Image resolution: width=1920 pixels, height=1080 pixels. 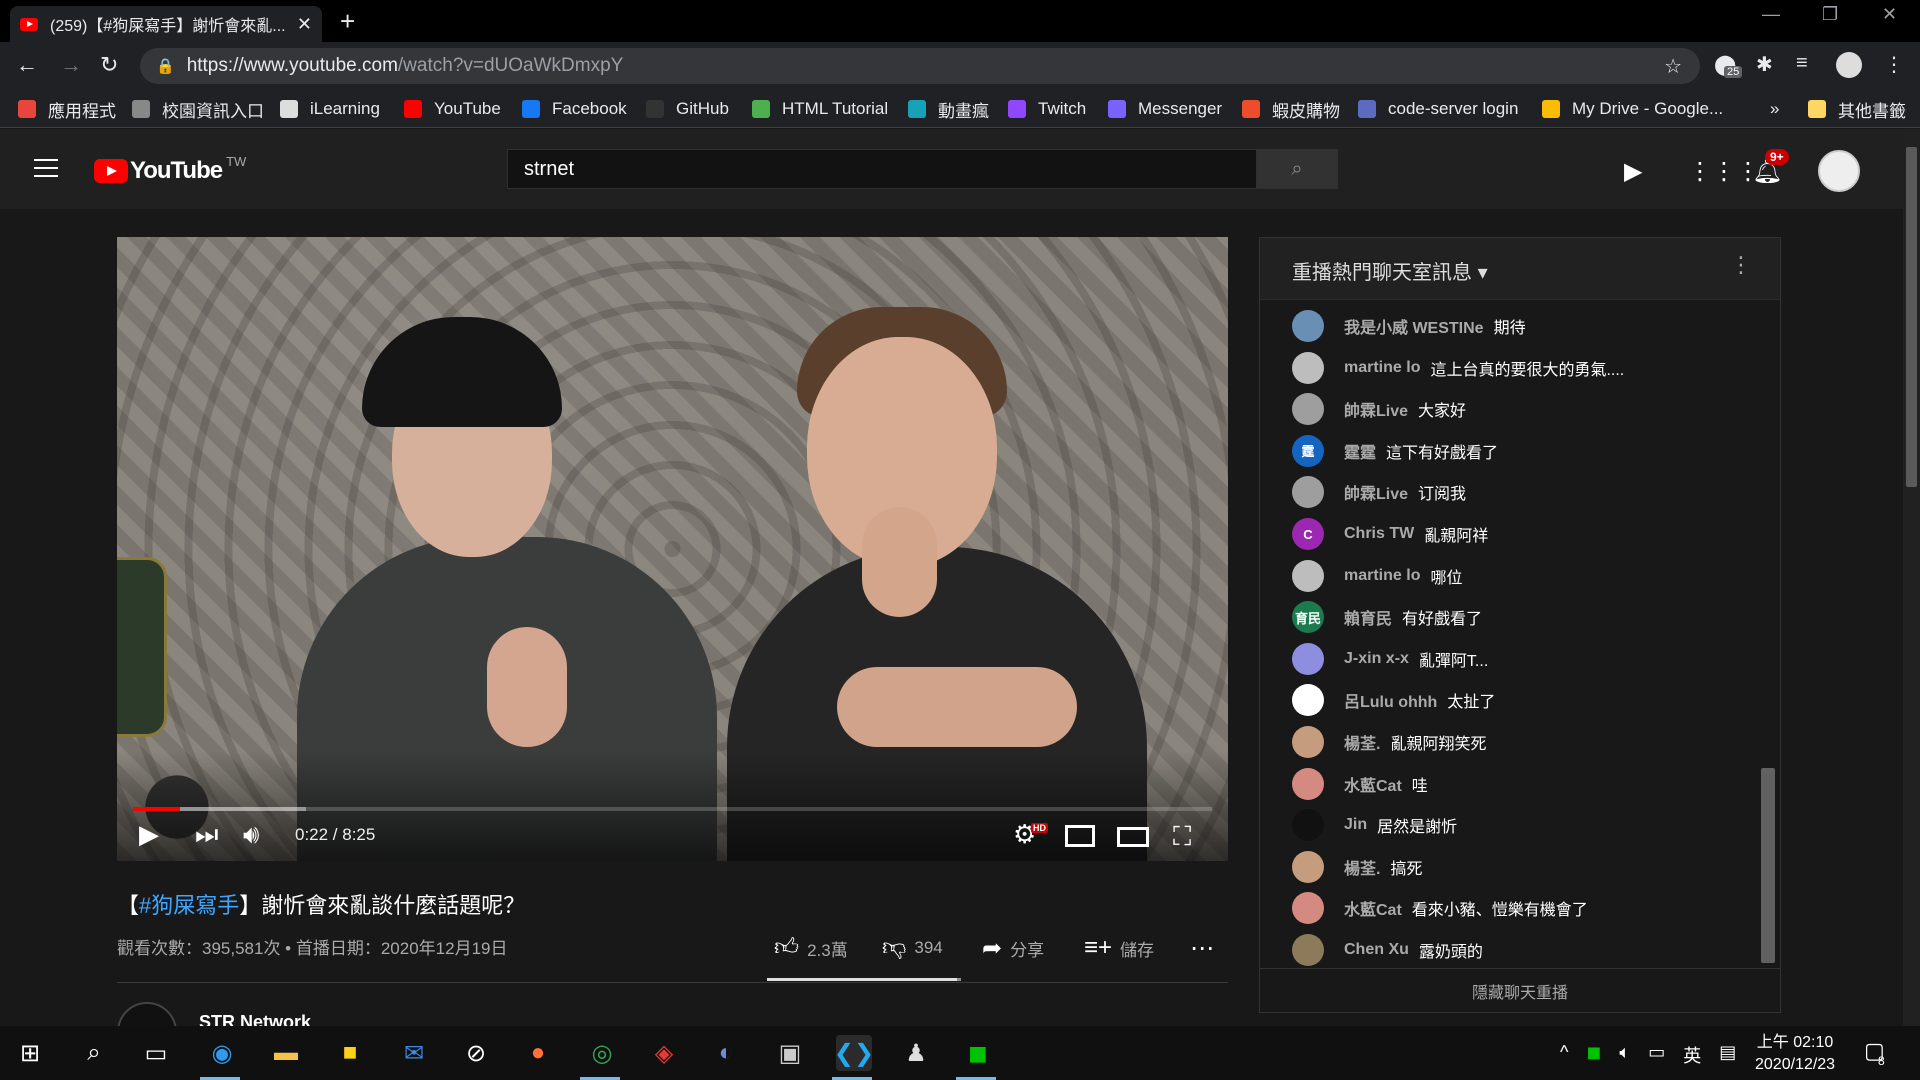 I want to click on like-button: 👍︎ 2.3萬, so click(x=811, y=948).